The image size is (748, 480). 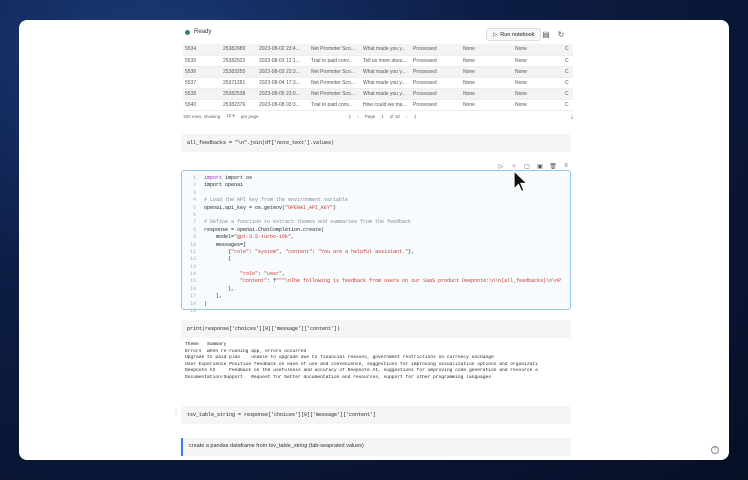 I want to click on more-icon: ≡, so click(x=566, y=166).